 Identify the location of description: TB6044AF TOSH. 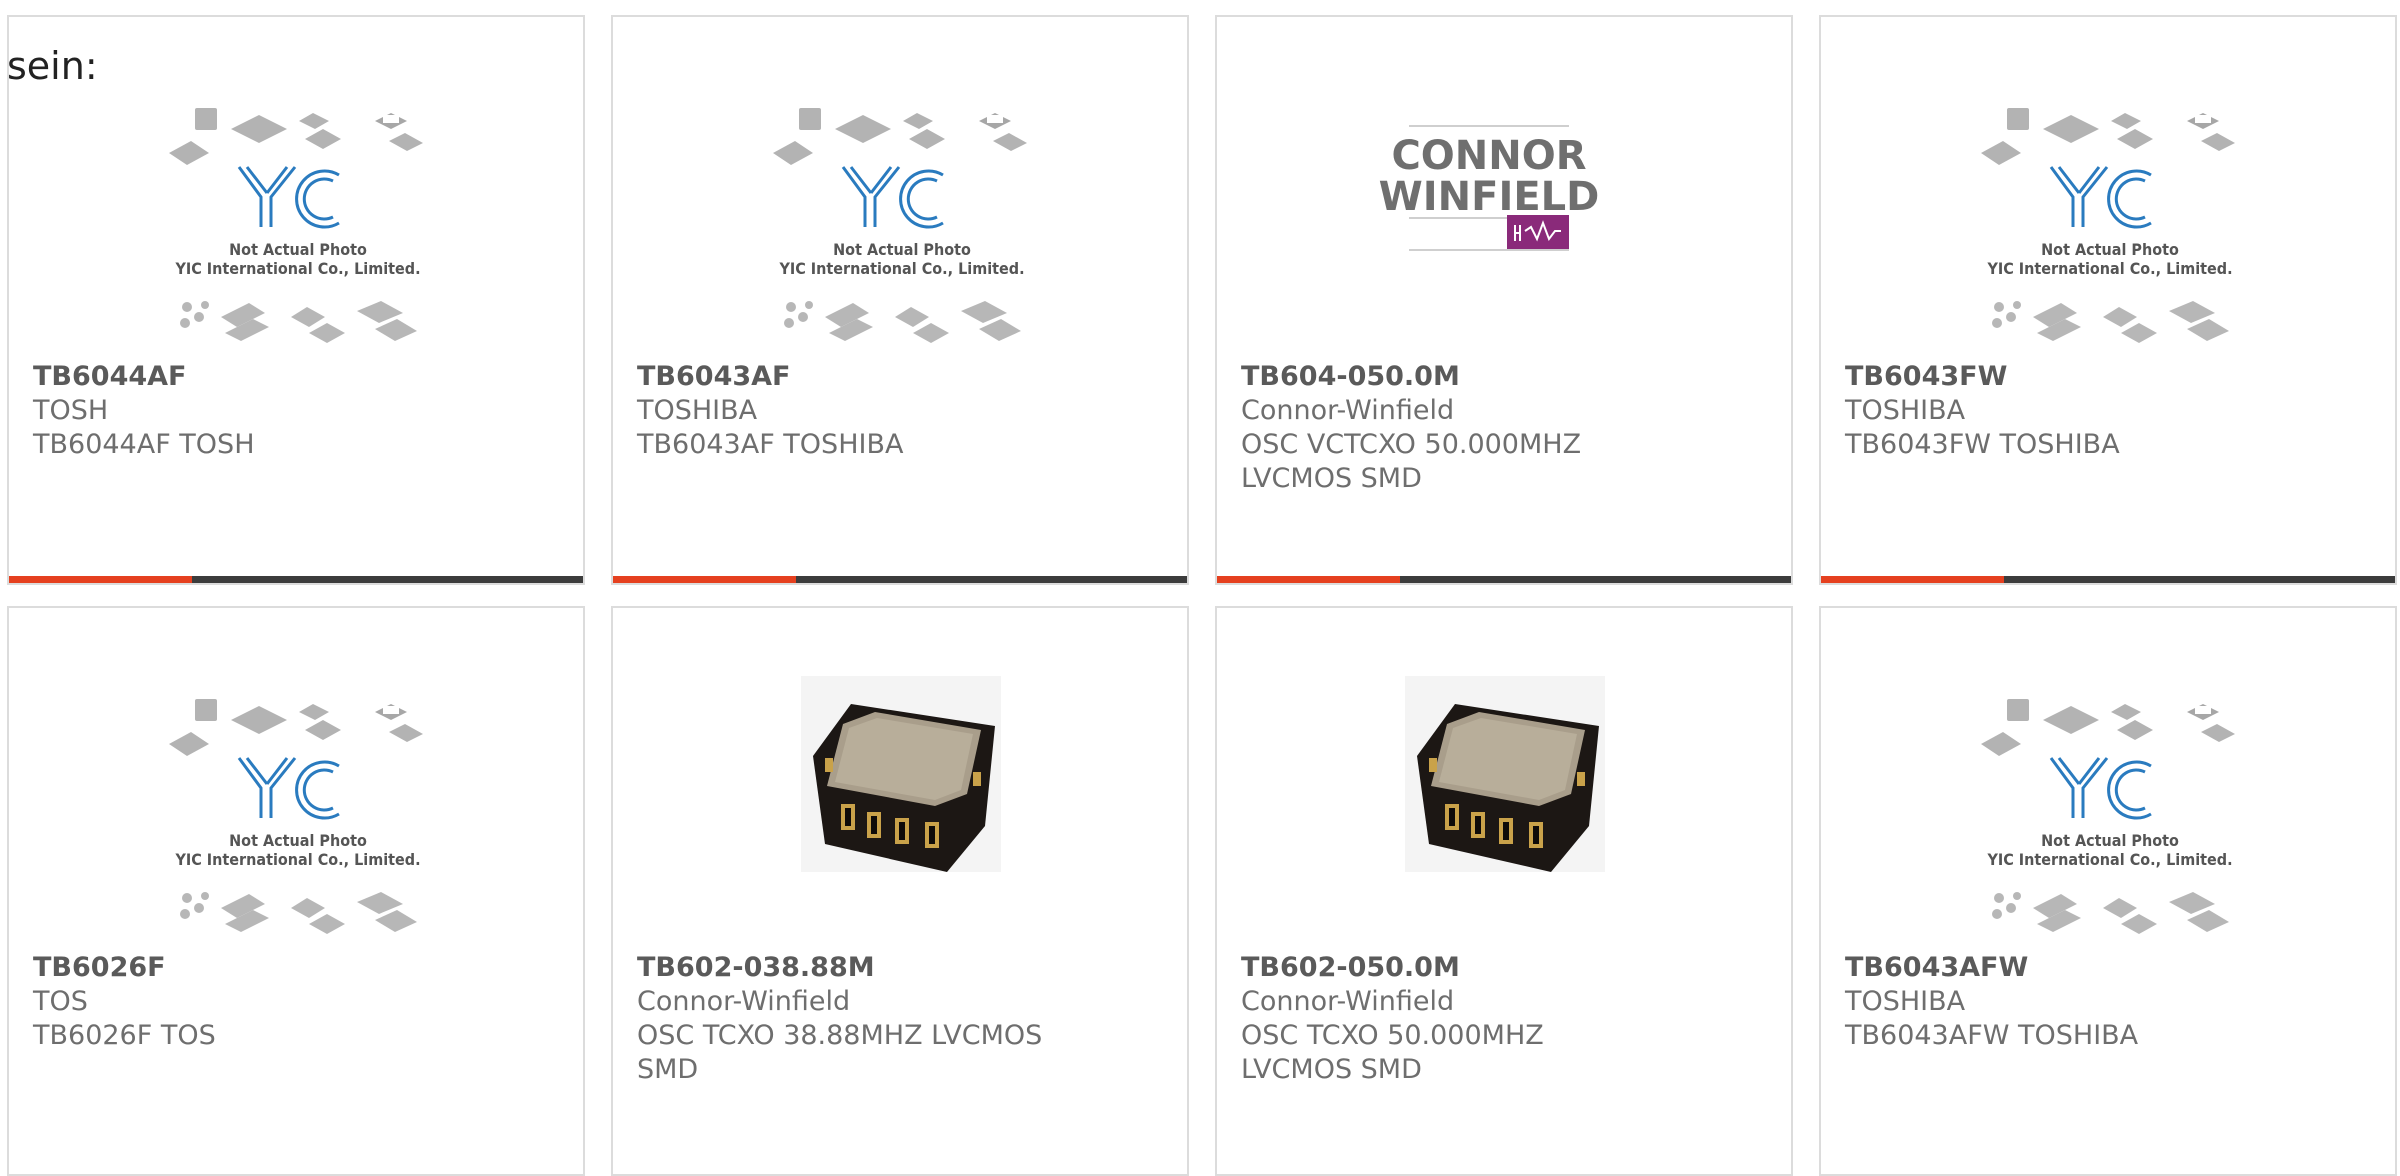
(144, 444).